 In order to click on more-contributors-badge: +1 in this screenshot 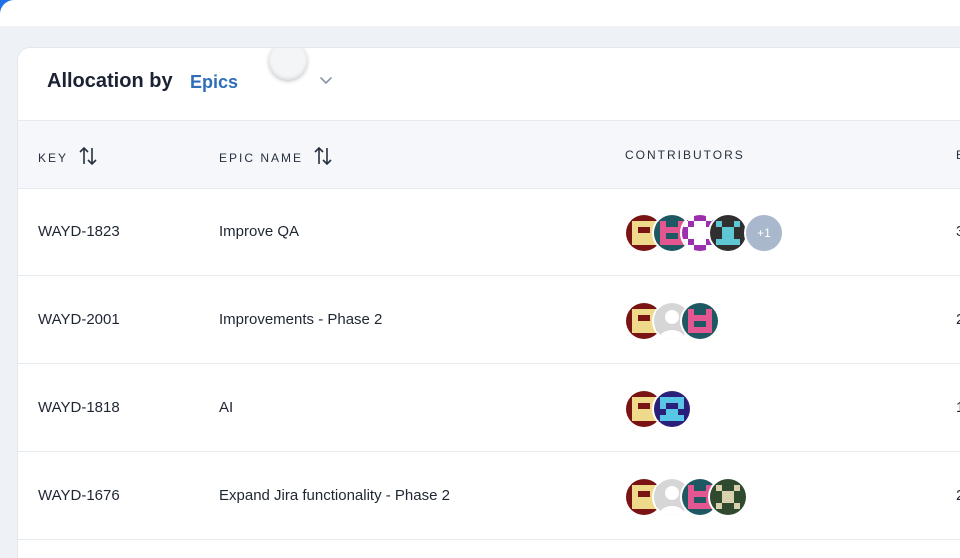, I will do `click(764, 233)`.